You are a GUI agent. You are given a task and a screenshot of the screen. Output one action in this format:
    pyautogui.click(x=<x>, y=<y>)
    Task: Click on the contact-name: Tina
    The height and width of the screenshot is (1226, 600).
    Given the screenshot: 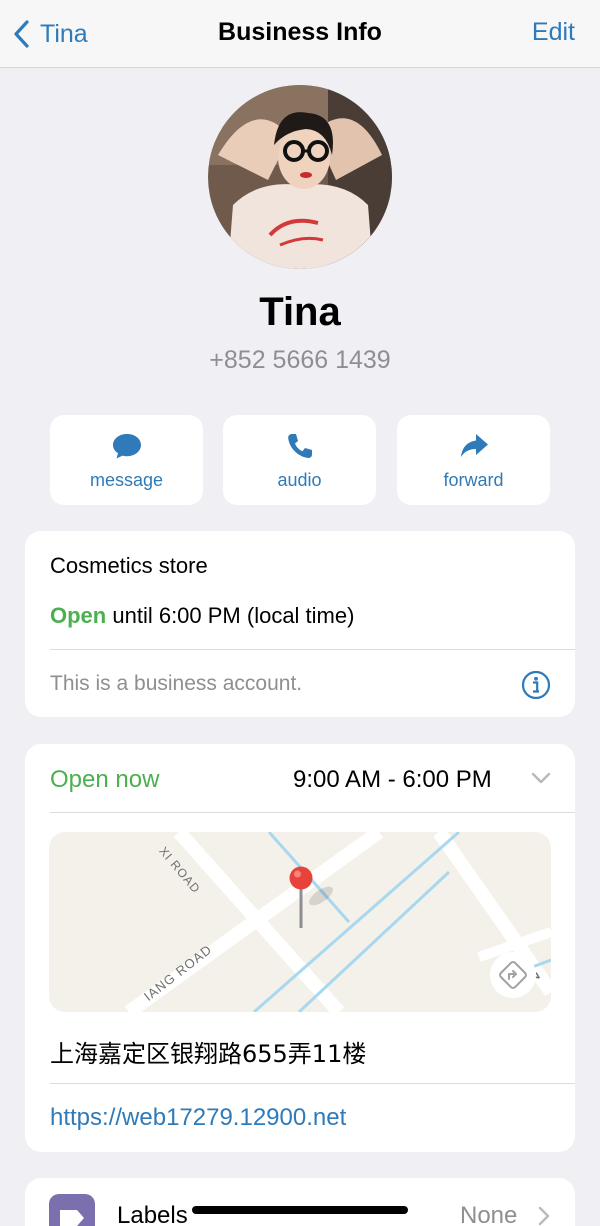 What is the action you would take?
    pyautogui.click(x=300, y=312)
    